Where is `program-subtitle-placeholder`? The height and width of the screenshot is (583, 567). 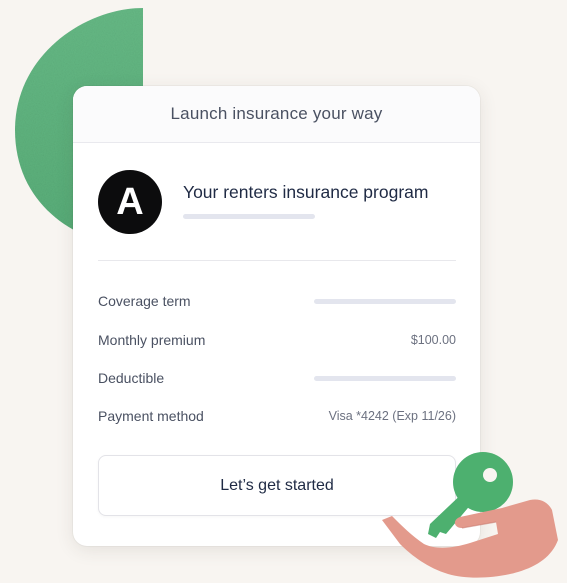 program-subtitle-placeholder is located at coordinates (249, 216).